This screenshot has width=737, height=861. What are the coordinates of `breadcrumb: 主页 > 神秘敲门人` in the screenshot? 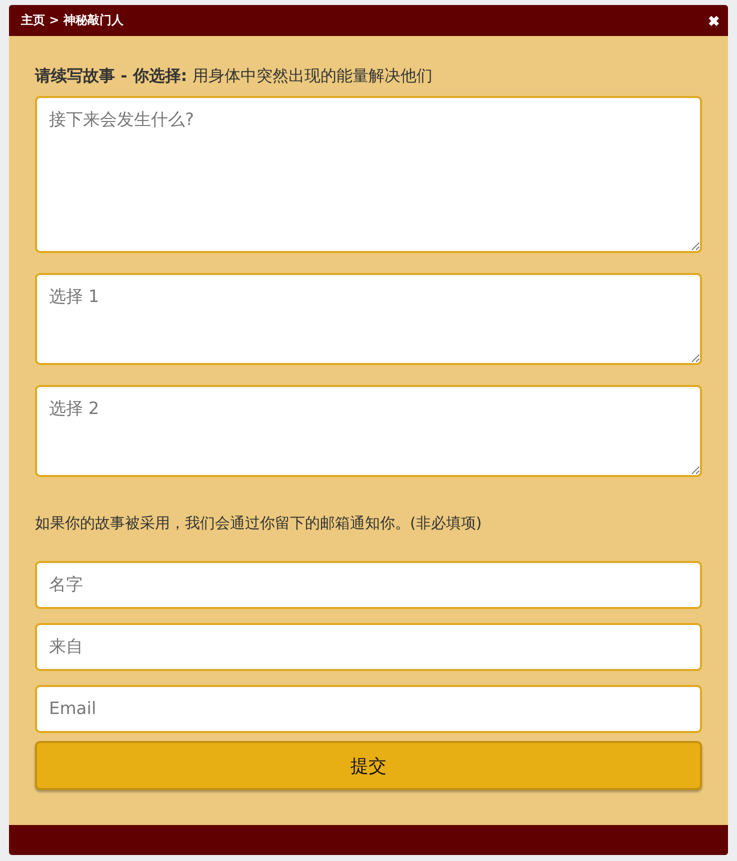 It's located at (72, 20).